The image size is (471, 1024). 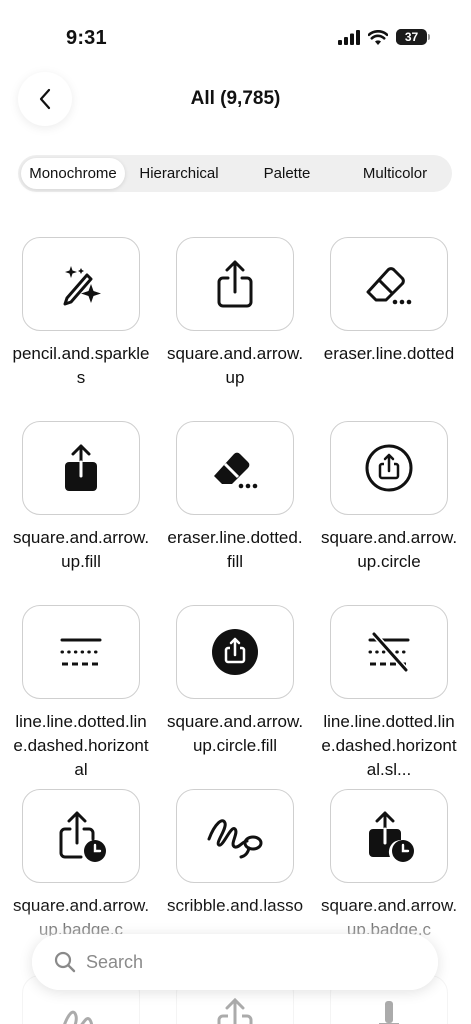 I want to click on symbol-item: pencil.and.sparkles, so click(x=81, y=313).